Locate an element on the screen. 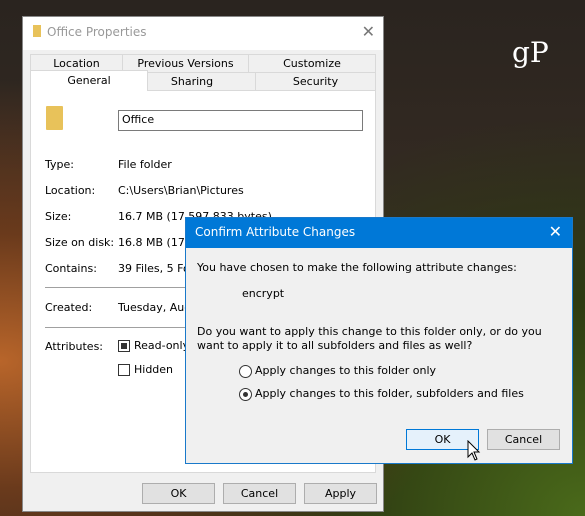 The height and width of the screenshot is (516, 585). ok-button: OK is located at coordinates (178, 493).